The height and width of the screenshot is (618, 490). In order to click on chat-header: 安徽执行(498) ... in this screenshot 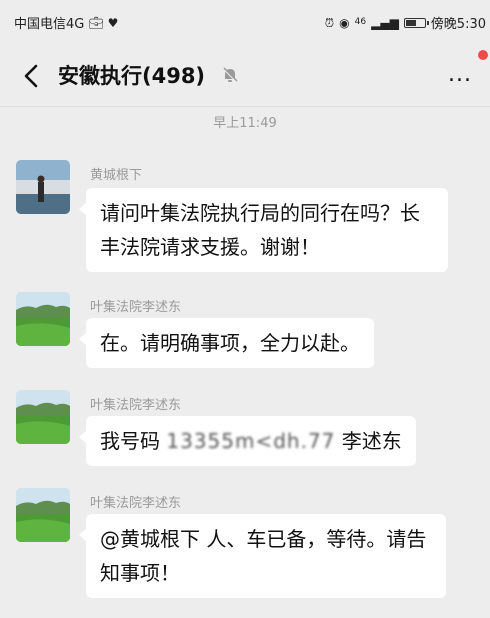, I will do `click(245, 75)`.